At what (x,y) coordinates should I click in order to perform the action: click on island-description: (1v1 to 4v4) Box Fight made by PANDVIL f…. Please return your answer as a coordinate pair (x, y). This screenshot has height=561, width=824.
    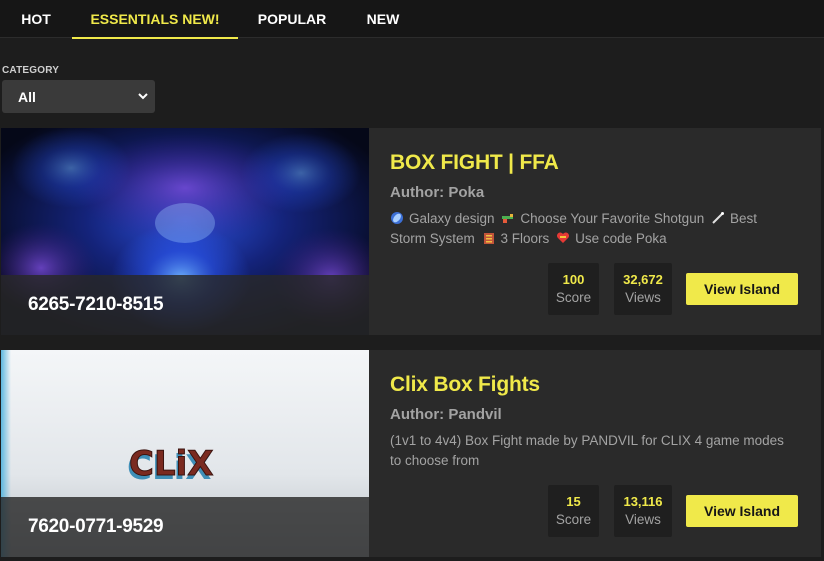
    Looking at the image, I should click on (587, 450).